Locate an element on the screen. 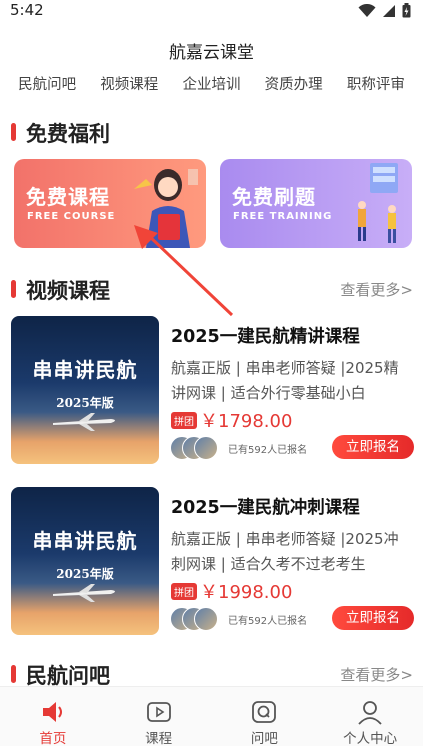 The height and width of the screenshot is (747, 423). video-section-title: 视频课程 is located at coordinates (68, 291).